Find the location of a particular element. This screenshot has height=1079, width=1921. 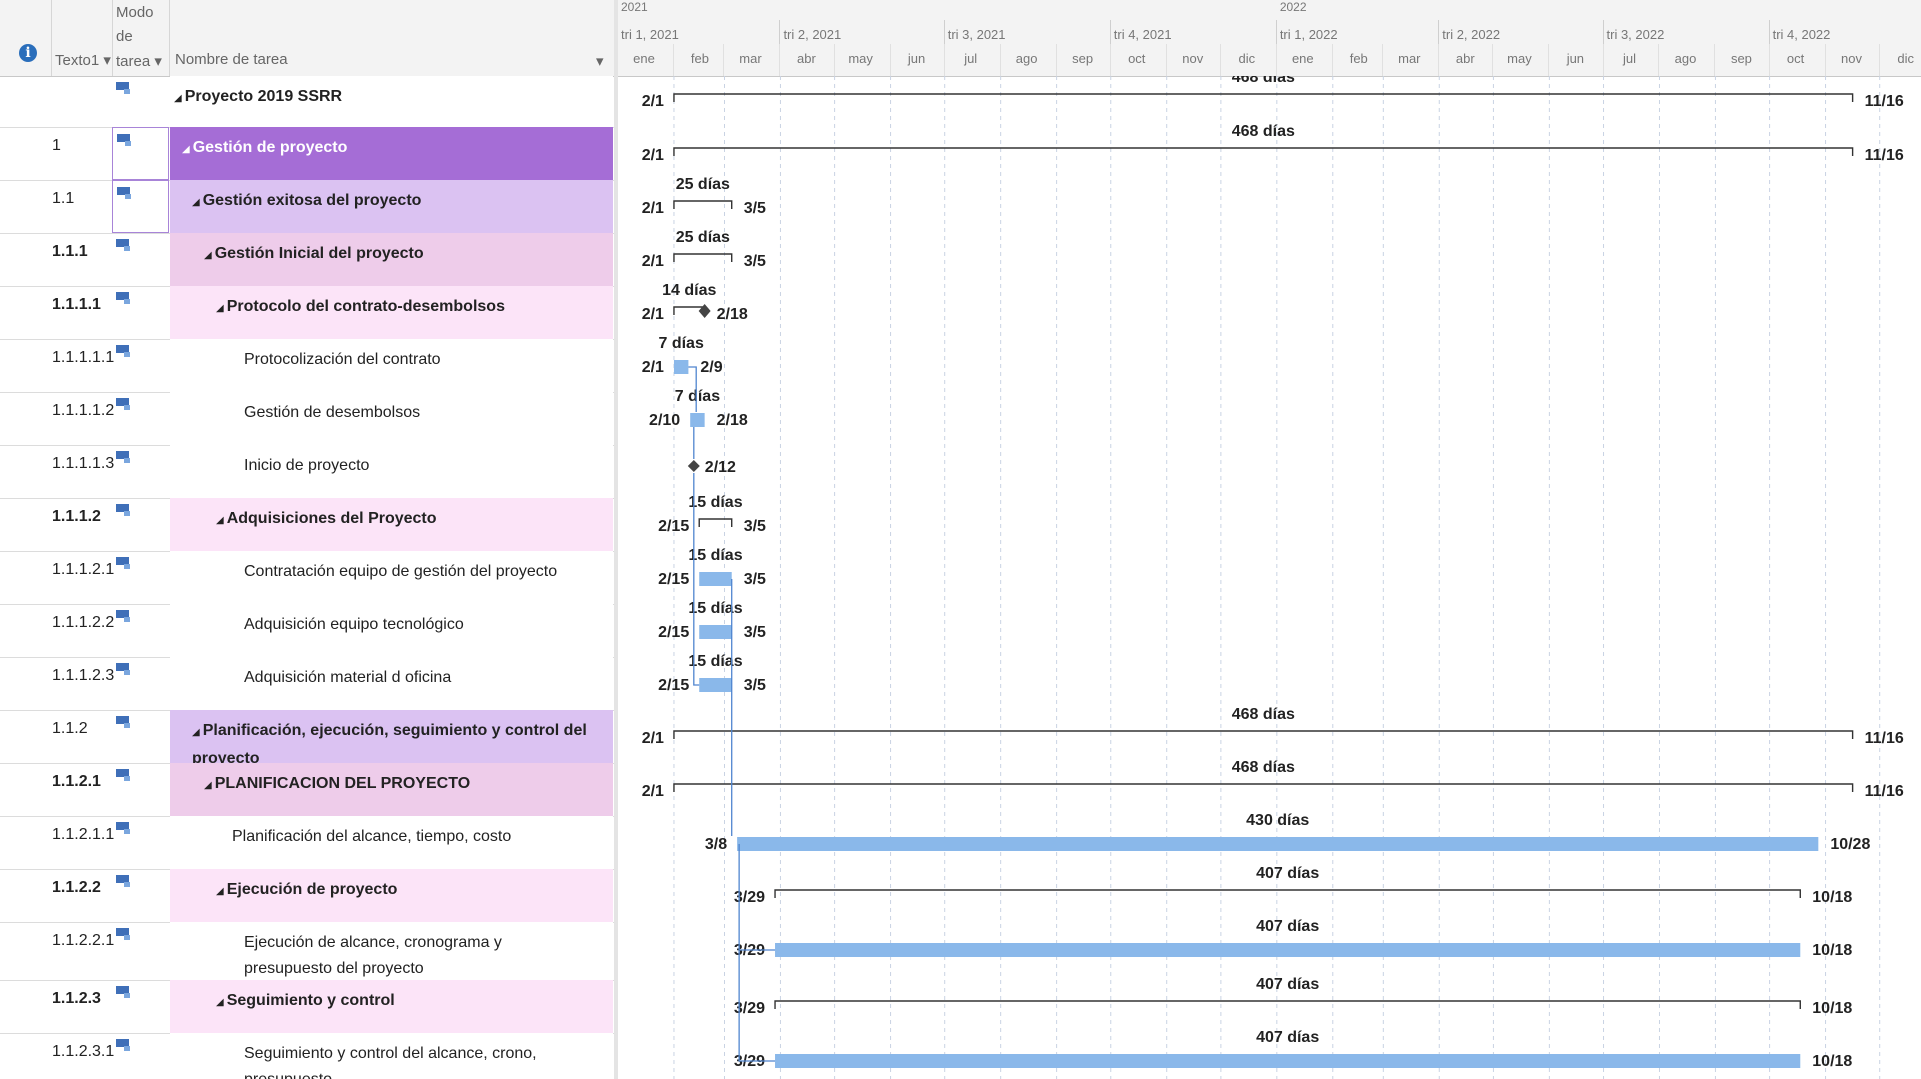

task-row: 1 ◢ Gestión de proyecto is located at coordinates (308, 154).